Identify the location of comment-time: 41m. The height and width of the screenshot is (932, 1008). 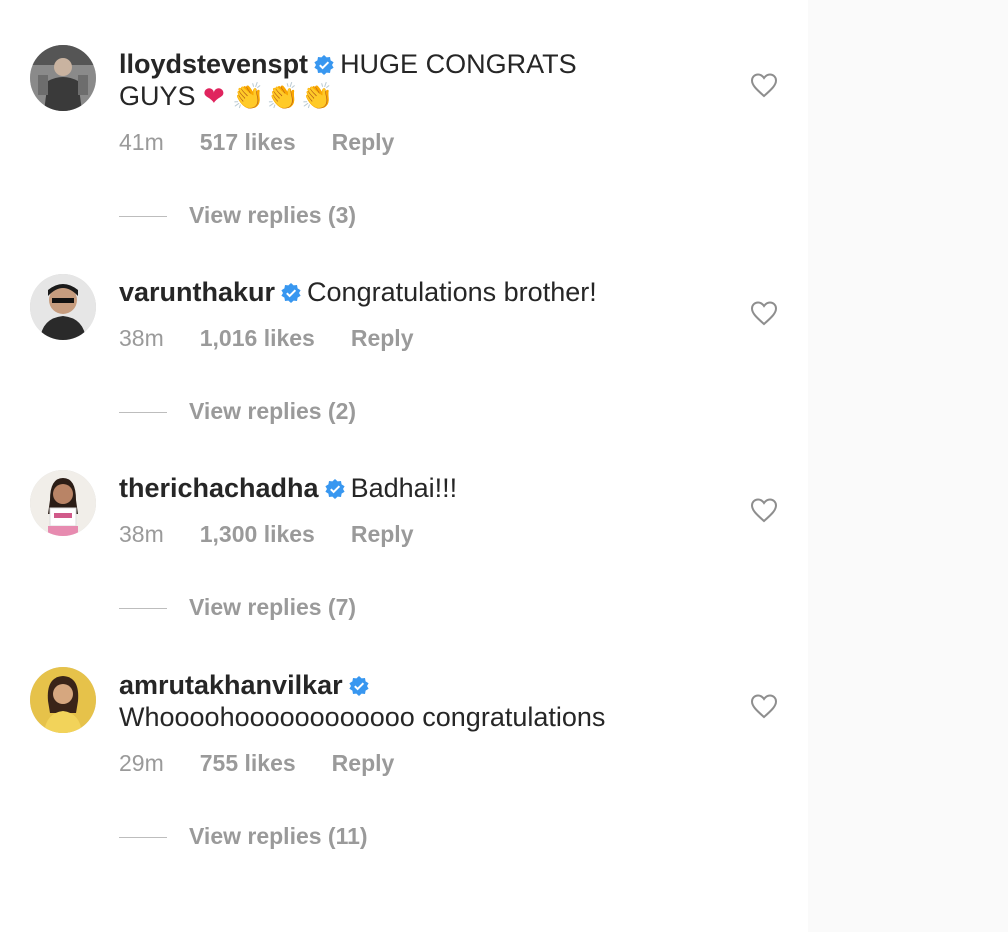
(141, 142).